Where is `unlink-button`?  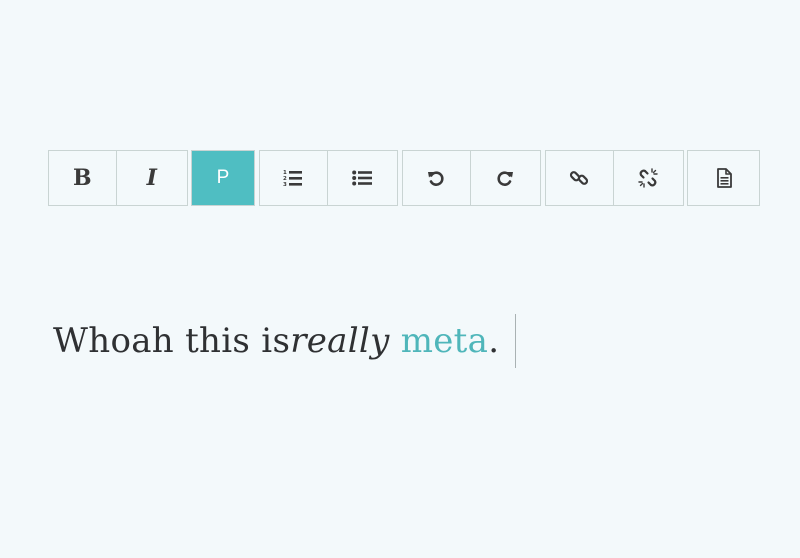 unlink-button is located at coordinates (647, 178).